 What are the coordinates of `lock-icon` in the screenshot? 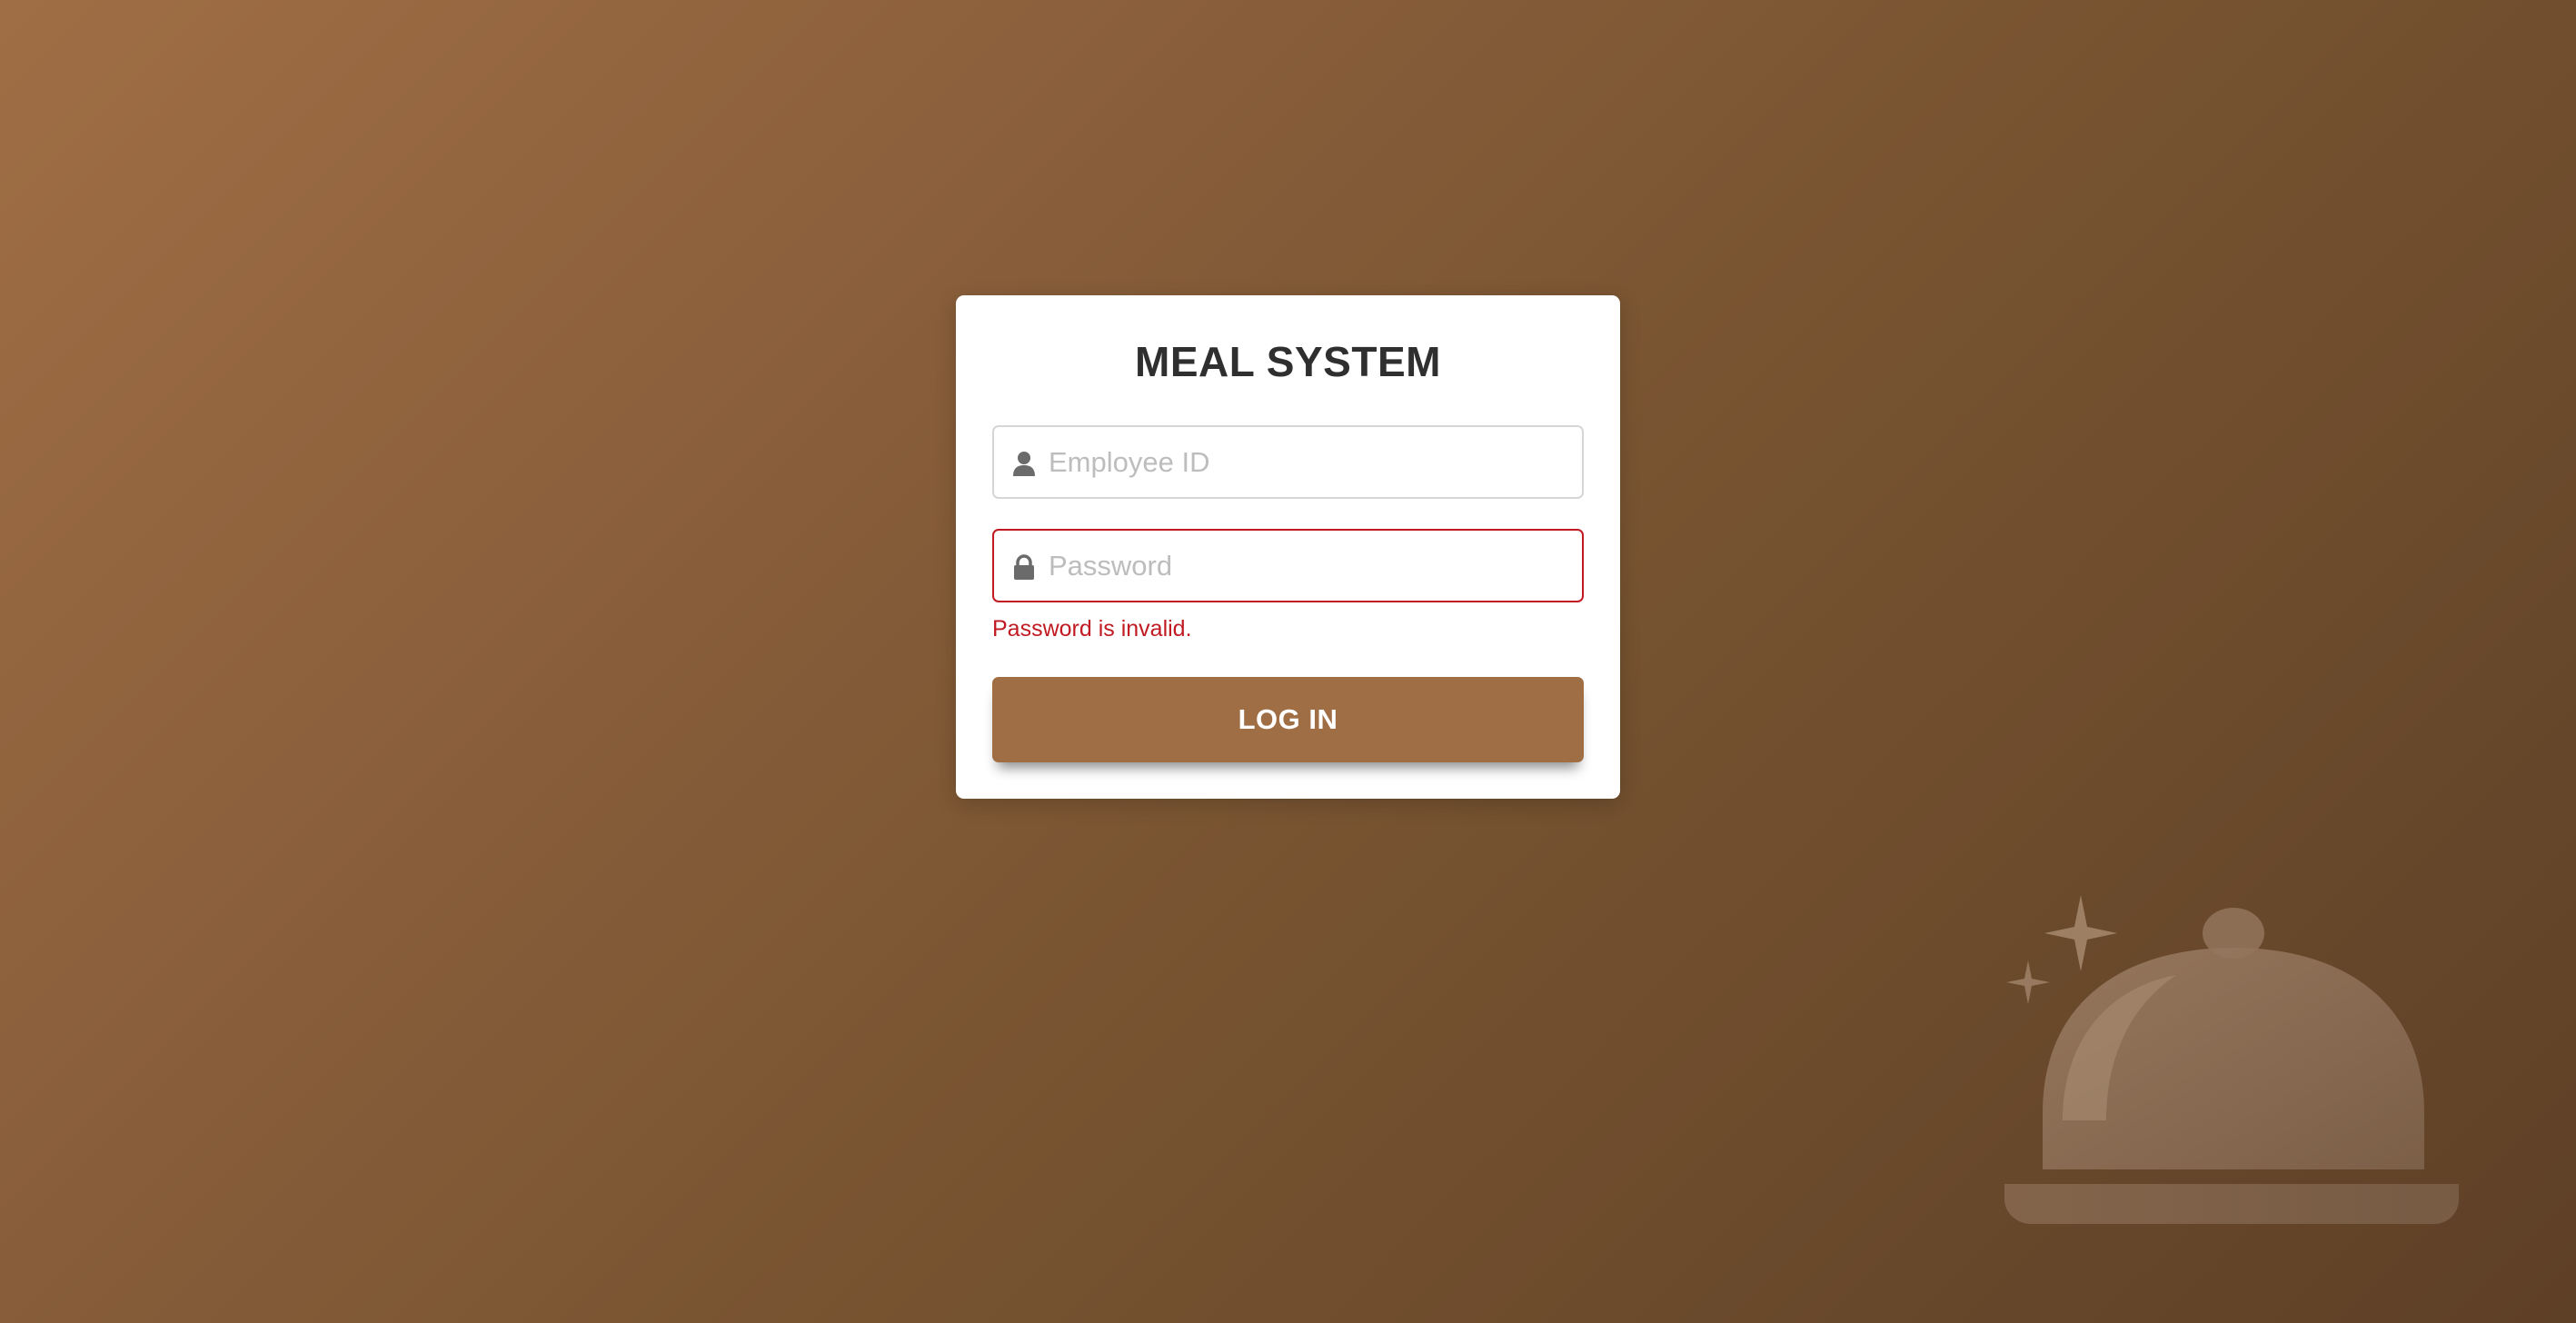 It's located at (1024, 567).